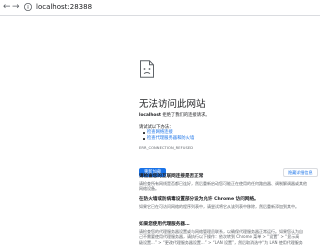 The height and width of the screenshot is (251, 320). What do you see at coordinates (16, 7) in the screenshot?
I see `forward-arrow-icon: →` at bounding box center [16, 7].